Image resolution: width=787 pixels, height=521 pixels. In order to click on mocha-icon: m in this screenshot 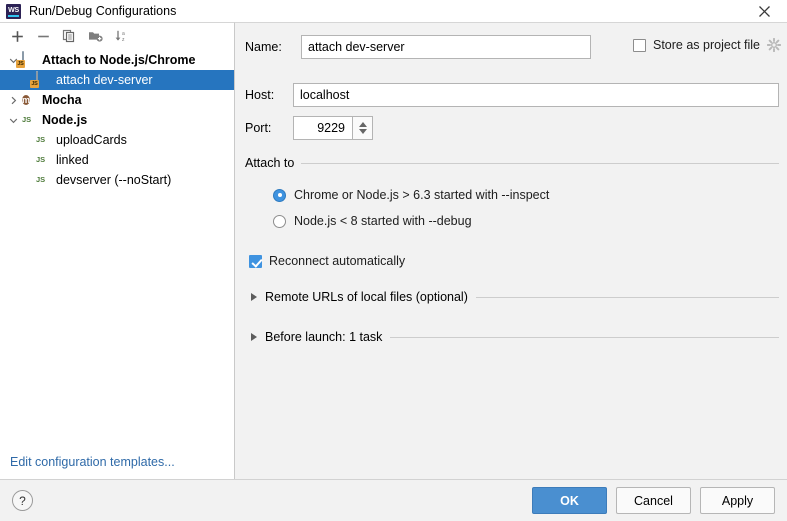, I will do `click(26, 100)`.